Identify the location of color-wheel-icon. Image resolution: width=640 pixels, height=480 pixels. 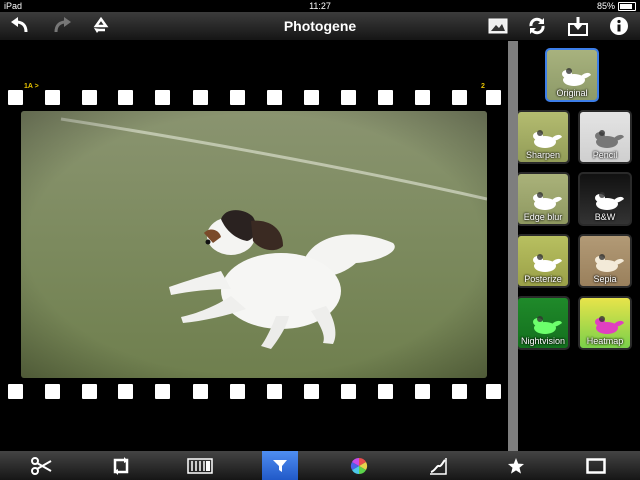
(359, 465).